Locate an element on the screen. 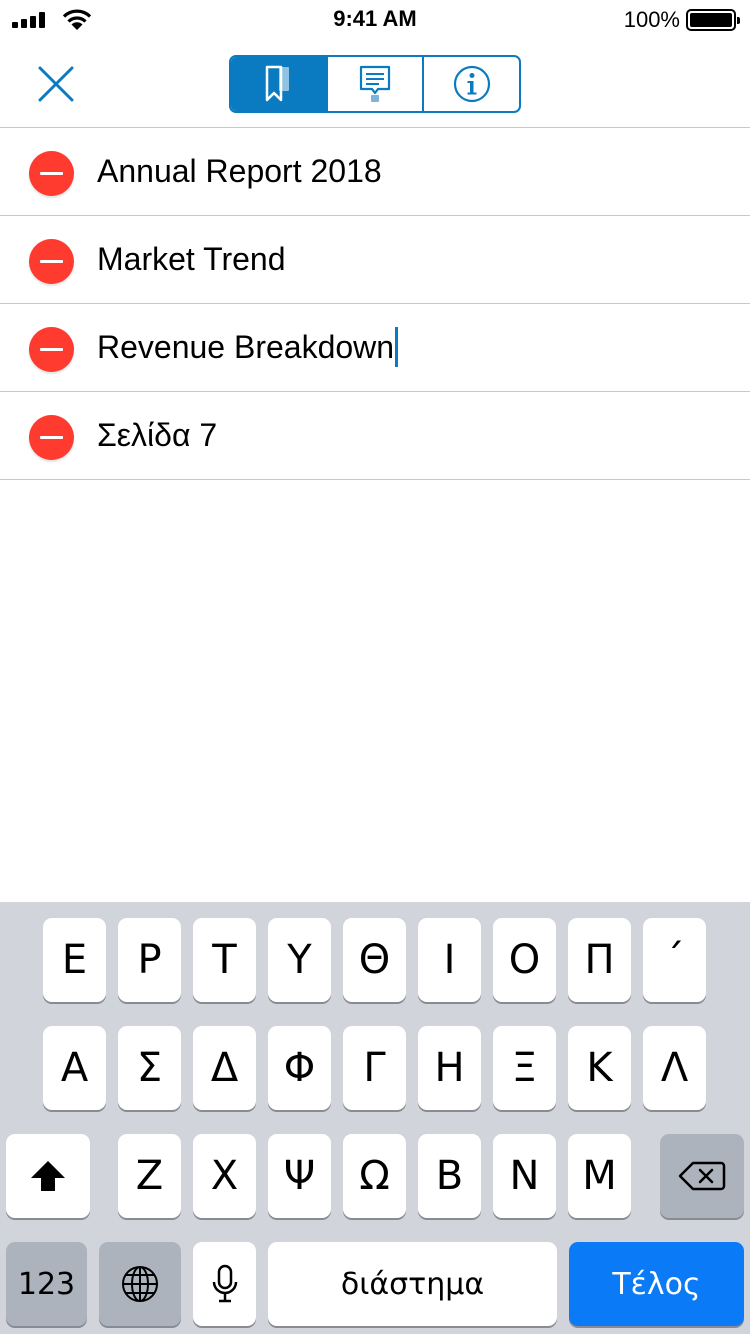  globe-icon is located at coordinates (140, 1284).